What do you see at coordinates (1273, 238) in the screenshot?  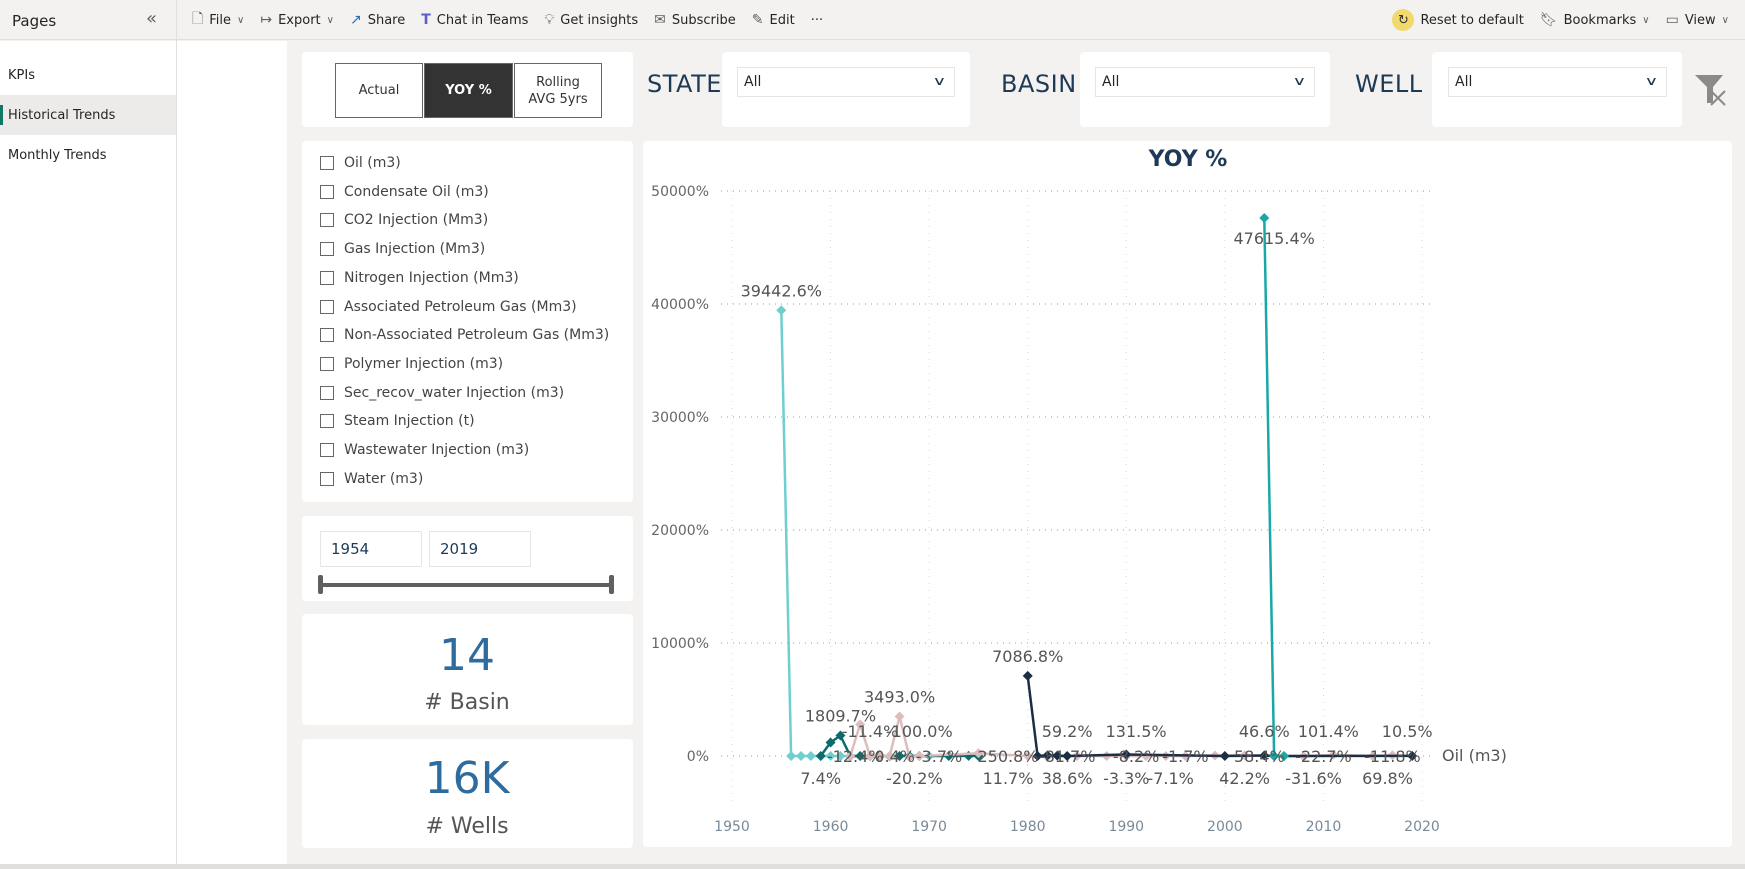 I see `data-label: 47615.4%` at bounding box center [1273, 238].